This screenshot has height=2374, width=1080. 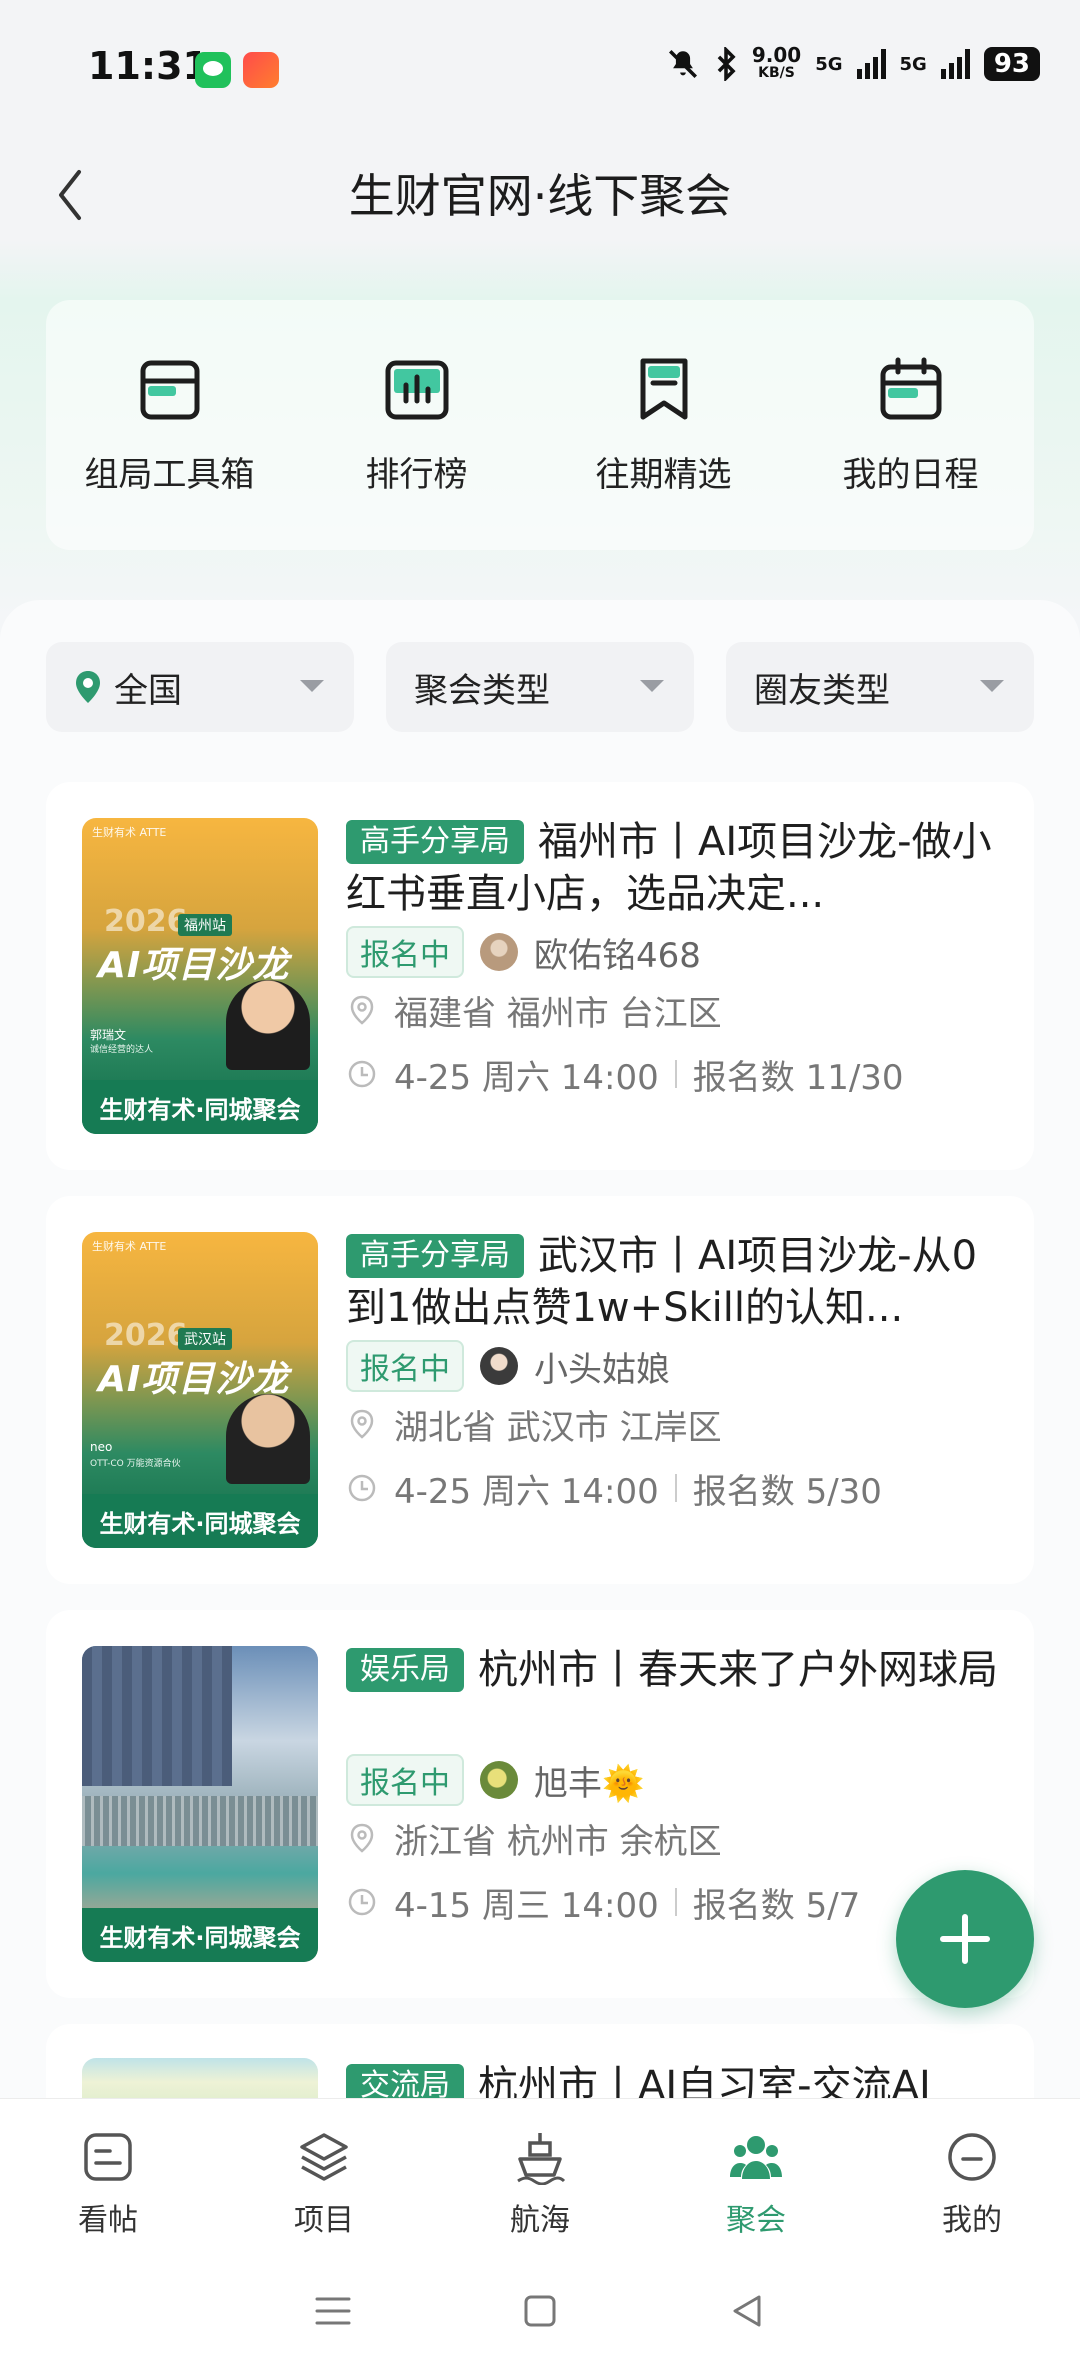 I want to click on event-title-text: 杭州市丨AI自习室-交流AI, so click(x=704, y=2080).